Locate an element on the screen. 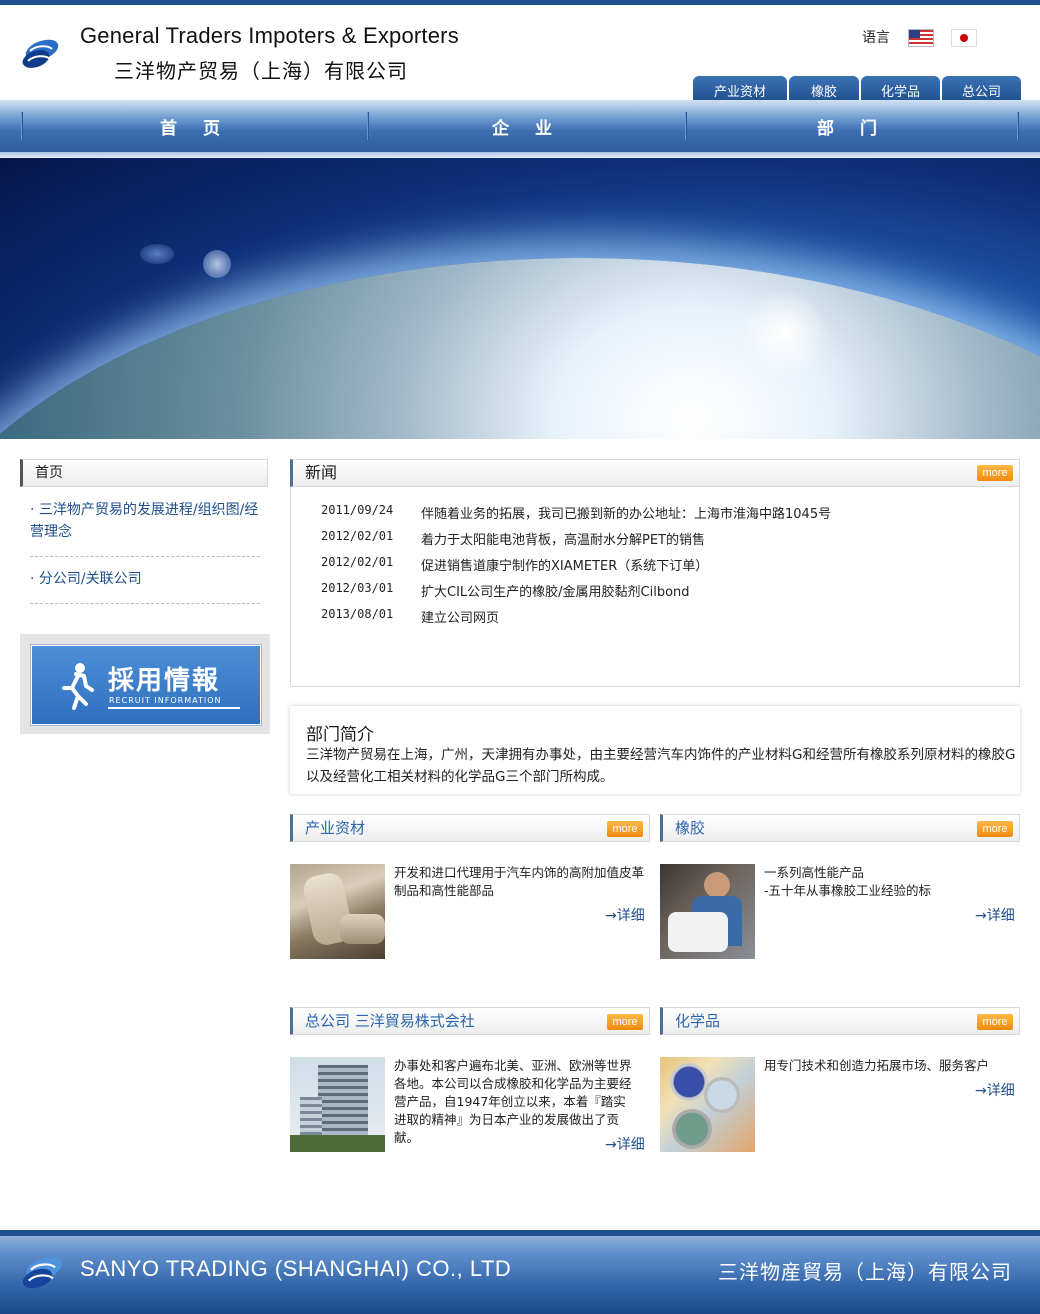 Image resolution: width=1040 pixels, height=1314 pixels. recruit-subtitle: RECRUIT INFORMATION is located at coordinates (165, 700).